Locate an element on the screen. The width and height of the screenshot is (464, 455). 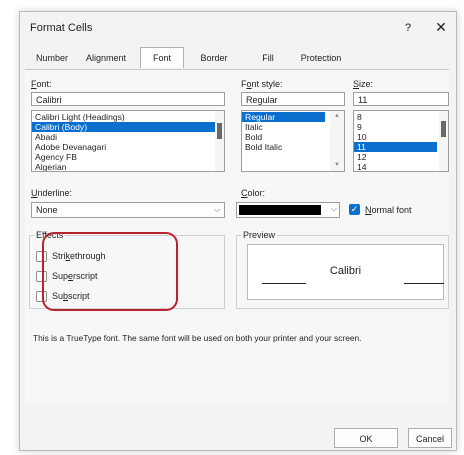
size-list: 8 9 10 11 12 14 is located at coordinates (401, 141).